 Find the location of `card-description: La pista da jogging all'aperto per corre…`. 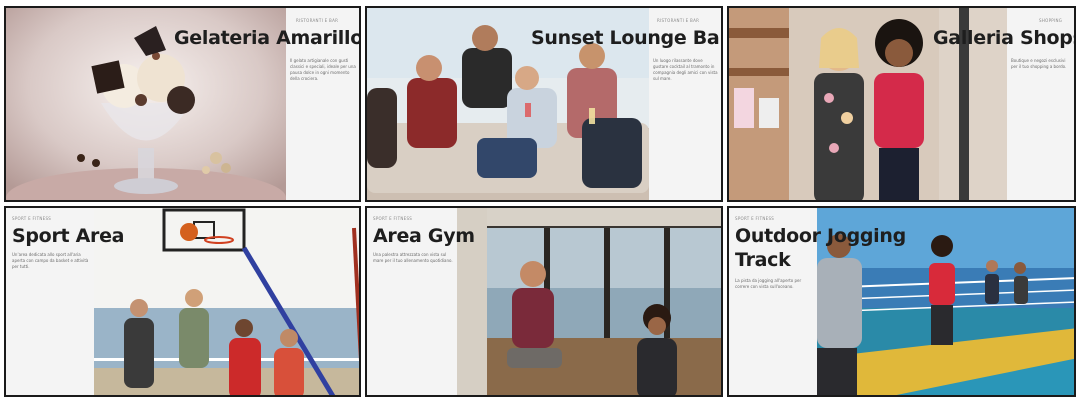

card-description: La pista da jogging all'aperto per corre… is located at coordinates (768, 283).